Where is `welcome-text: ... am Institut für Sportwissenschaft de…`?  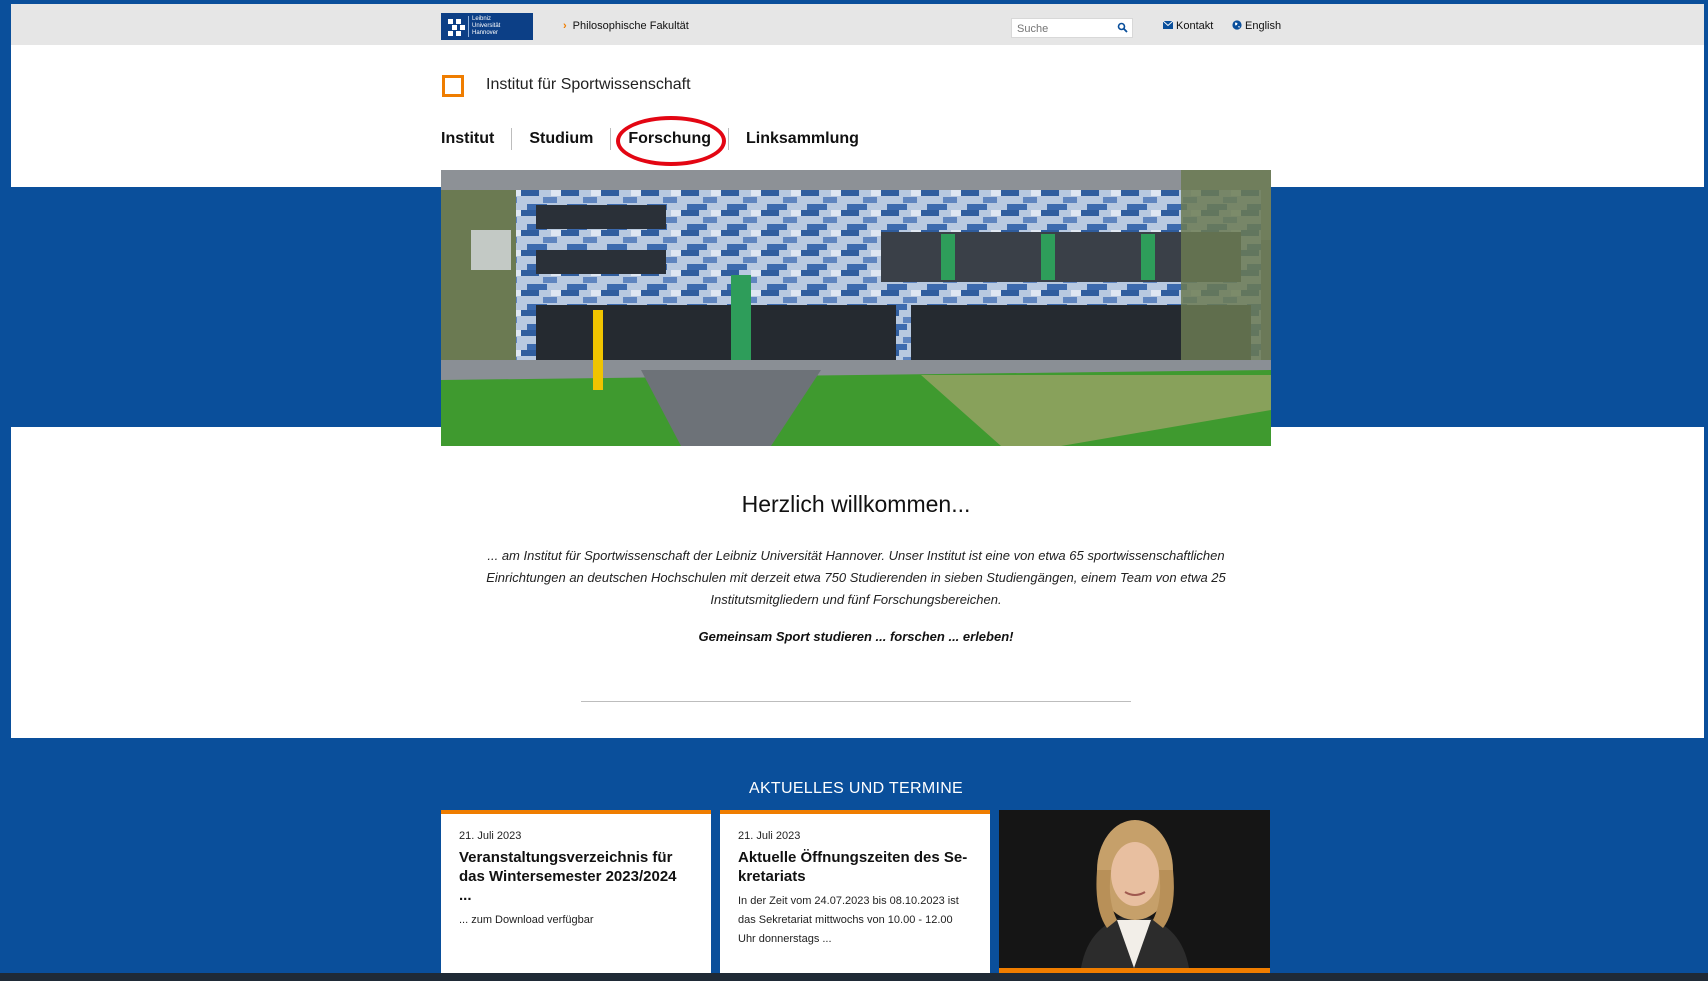
welcome-text: ... am Institut für Sportwissenschaft de… is located at coordinates (856, 577).